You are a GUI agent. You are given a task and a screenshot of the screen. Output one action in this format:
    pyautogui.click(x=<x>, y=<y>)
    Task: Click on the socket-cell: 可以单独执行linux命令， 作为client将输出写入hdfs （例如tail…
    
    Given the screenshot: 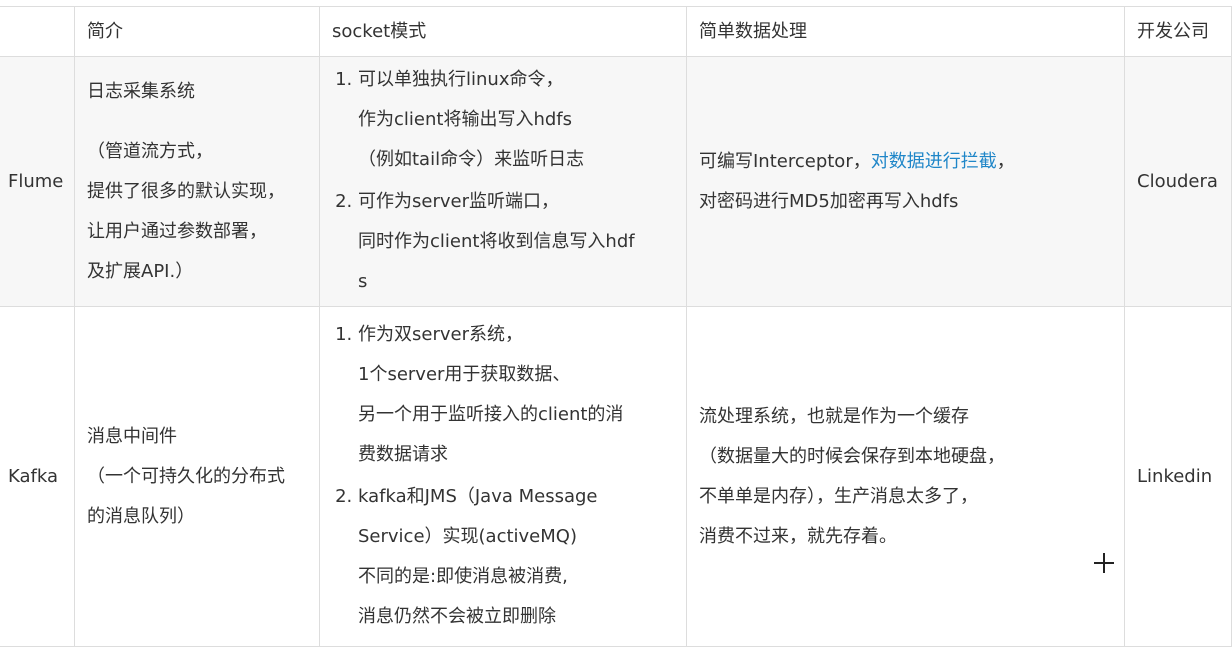 What is the action you would take?
    pyautogui.click(x=503, y=181)
    